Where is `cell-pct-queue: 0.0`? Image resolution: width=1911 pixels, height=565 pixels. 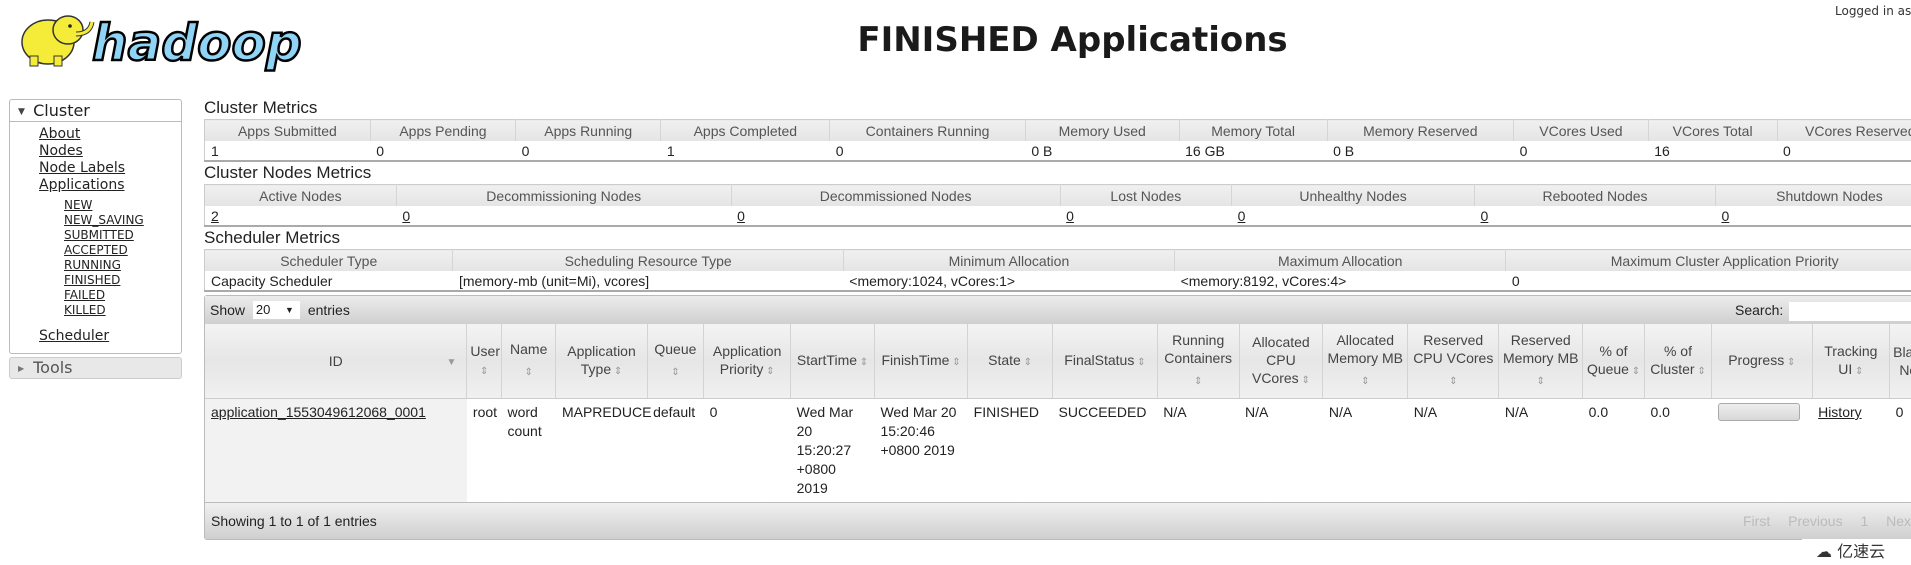 cell-pct-queue: 0.0 is located at coordinates (1598, 412).